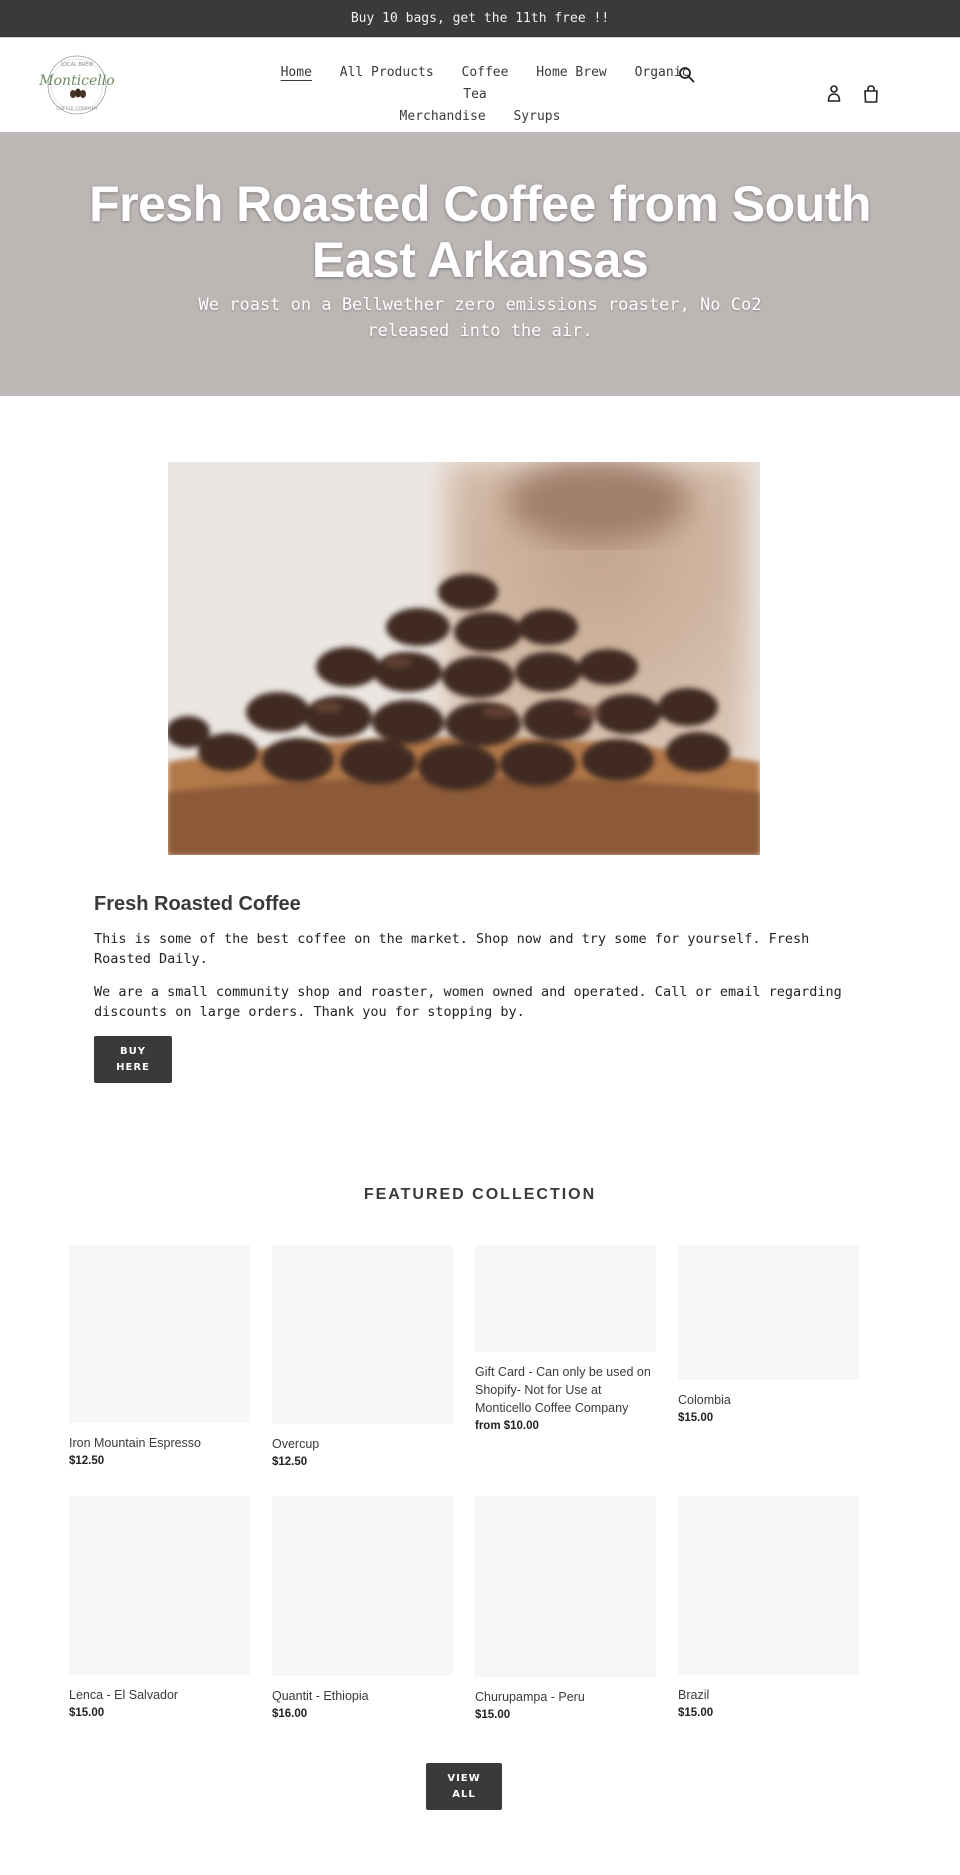 The image size is (960, 1875). I want to click on product-price: from $10.00, so click(507, 1426).